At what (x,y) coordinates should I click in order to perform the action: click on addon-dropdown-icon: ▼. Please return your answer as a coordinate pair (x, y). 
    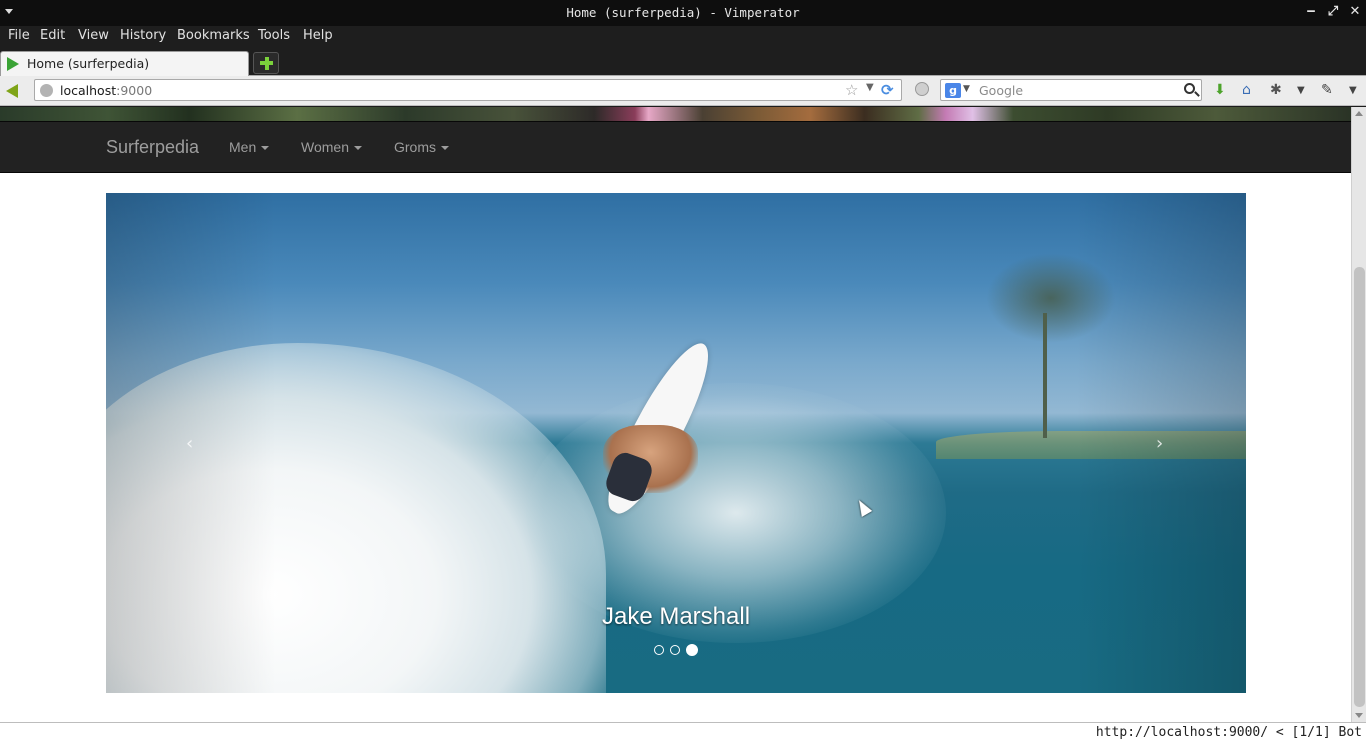
    Looking at the image, I should click on (1301, 90).